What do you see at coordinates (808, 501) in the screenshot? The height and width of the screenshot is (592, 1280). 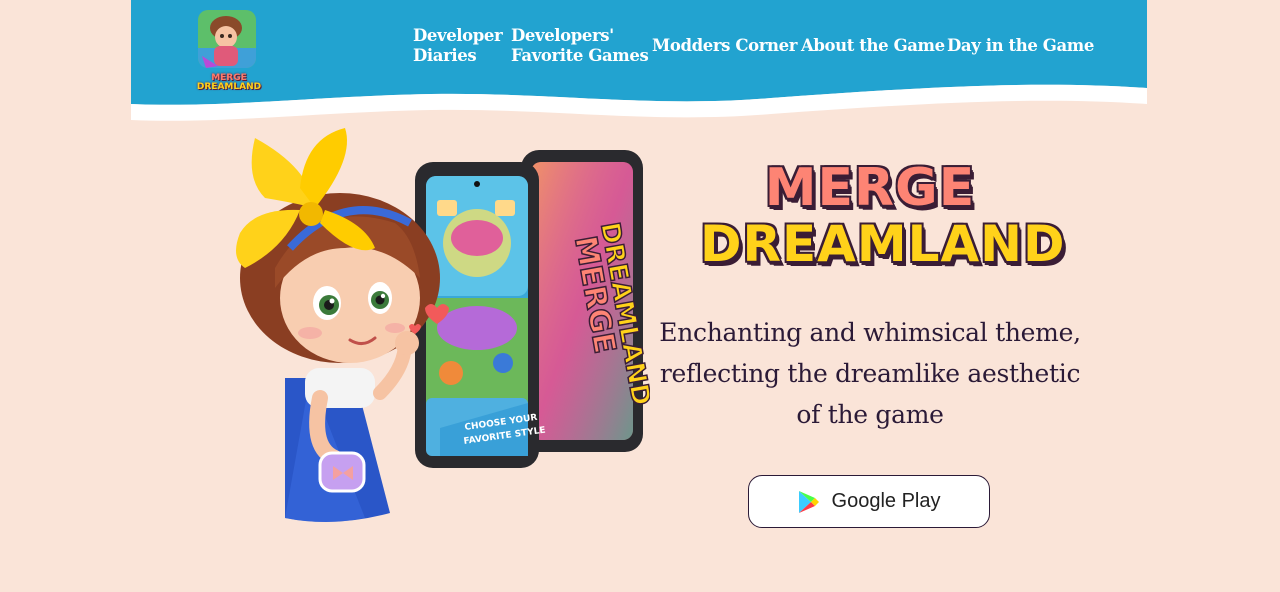 I see `google-play-icon` at bounding box center [808, 501].